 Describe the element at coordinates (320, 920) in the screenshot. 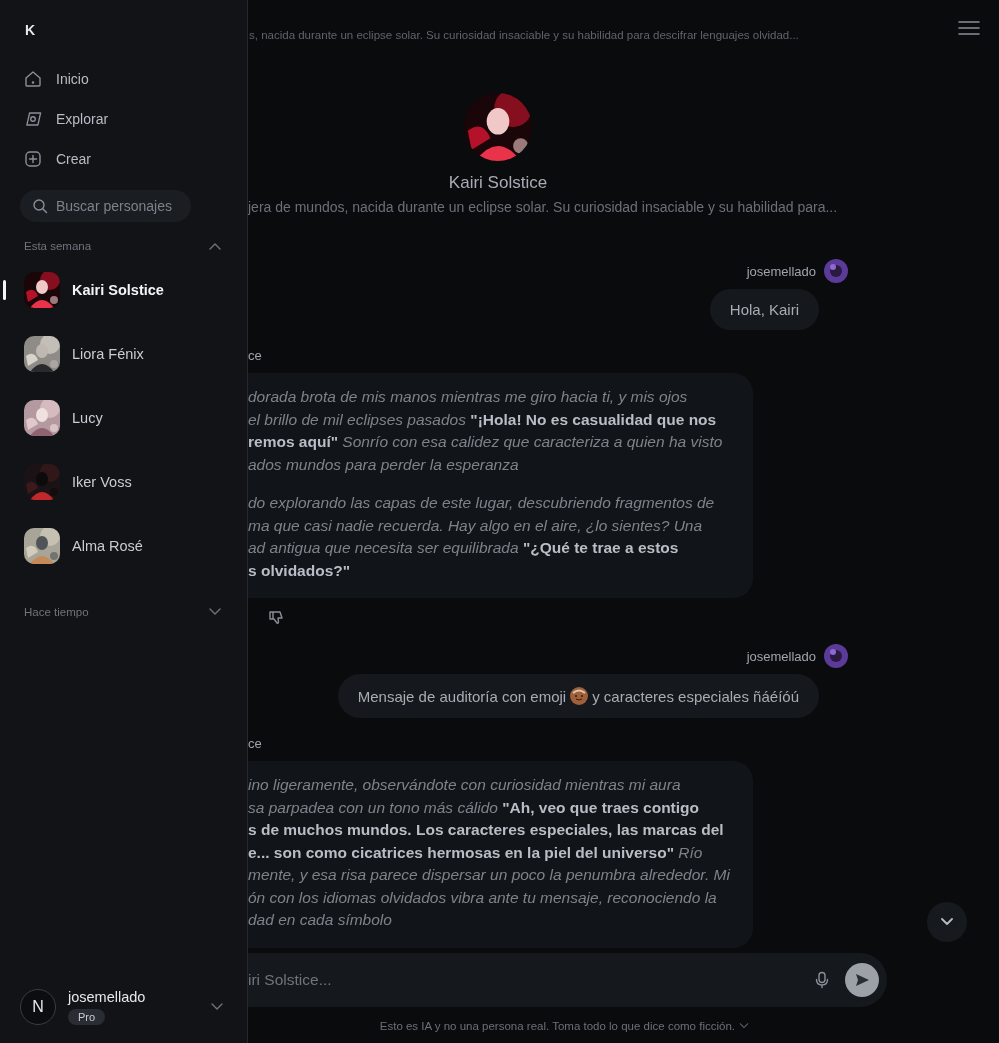

I see `message-line: dad en cada símbolo` at that location.